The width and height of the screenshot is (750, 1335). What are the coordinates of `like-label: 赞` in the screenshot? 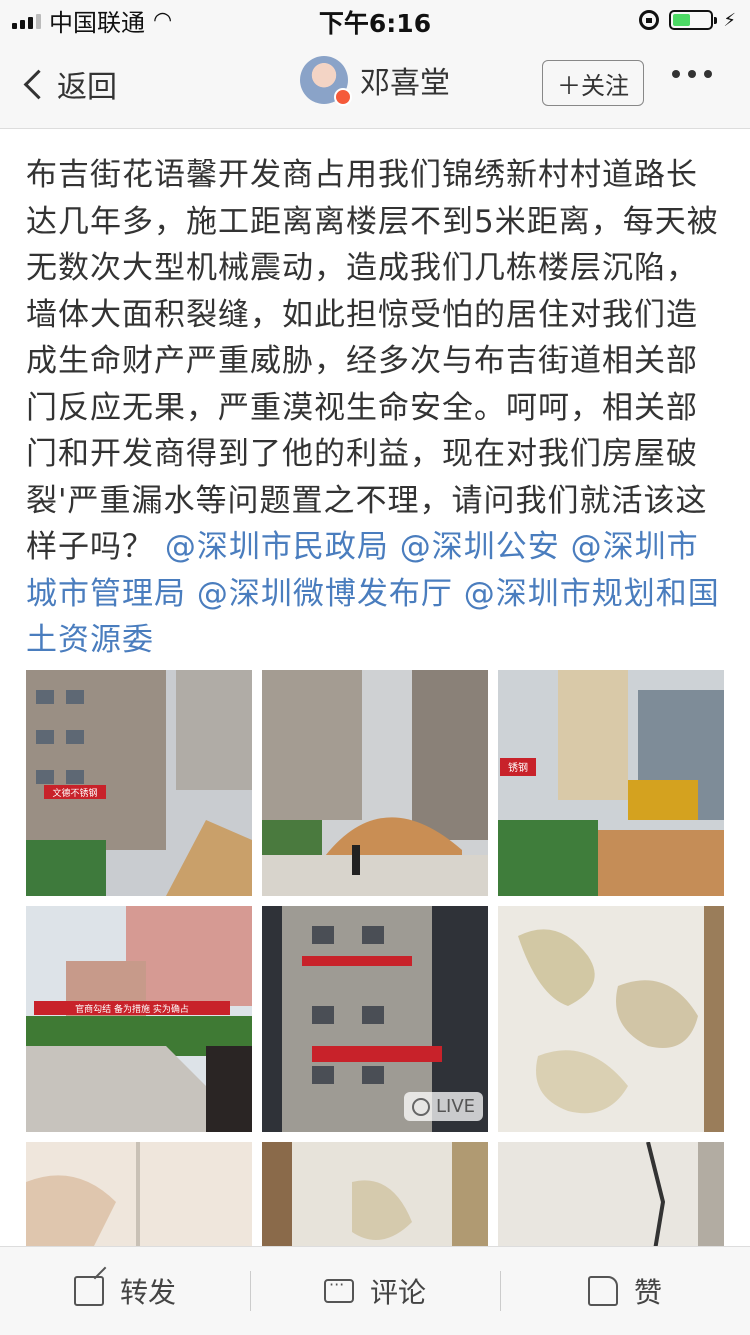 It's located at (647, 1292).